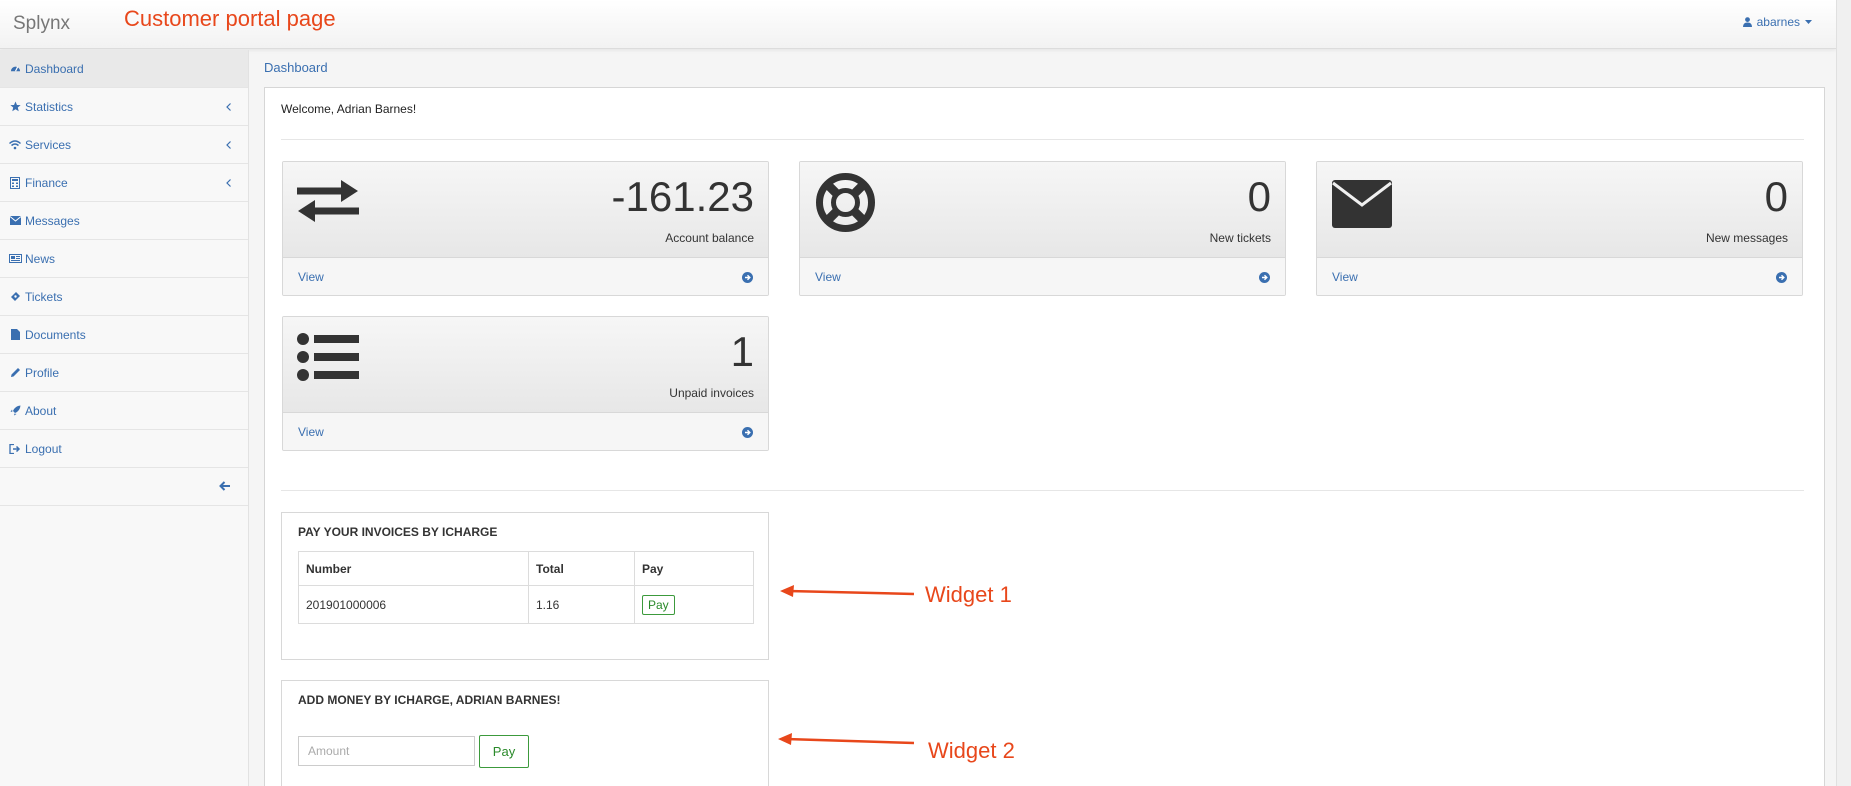 This screenshot has height=786, width=1851. Describe the element at coordinates (581, 604) in the screenshot. I see `invoice-total: 1.16` at that location.